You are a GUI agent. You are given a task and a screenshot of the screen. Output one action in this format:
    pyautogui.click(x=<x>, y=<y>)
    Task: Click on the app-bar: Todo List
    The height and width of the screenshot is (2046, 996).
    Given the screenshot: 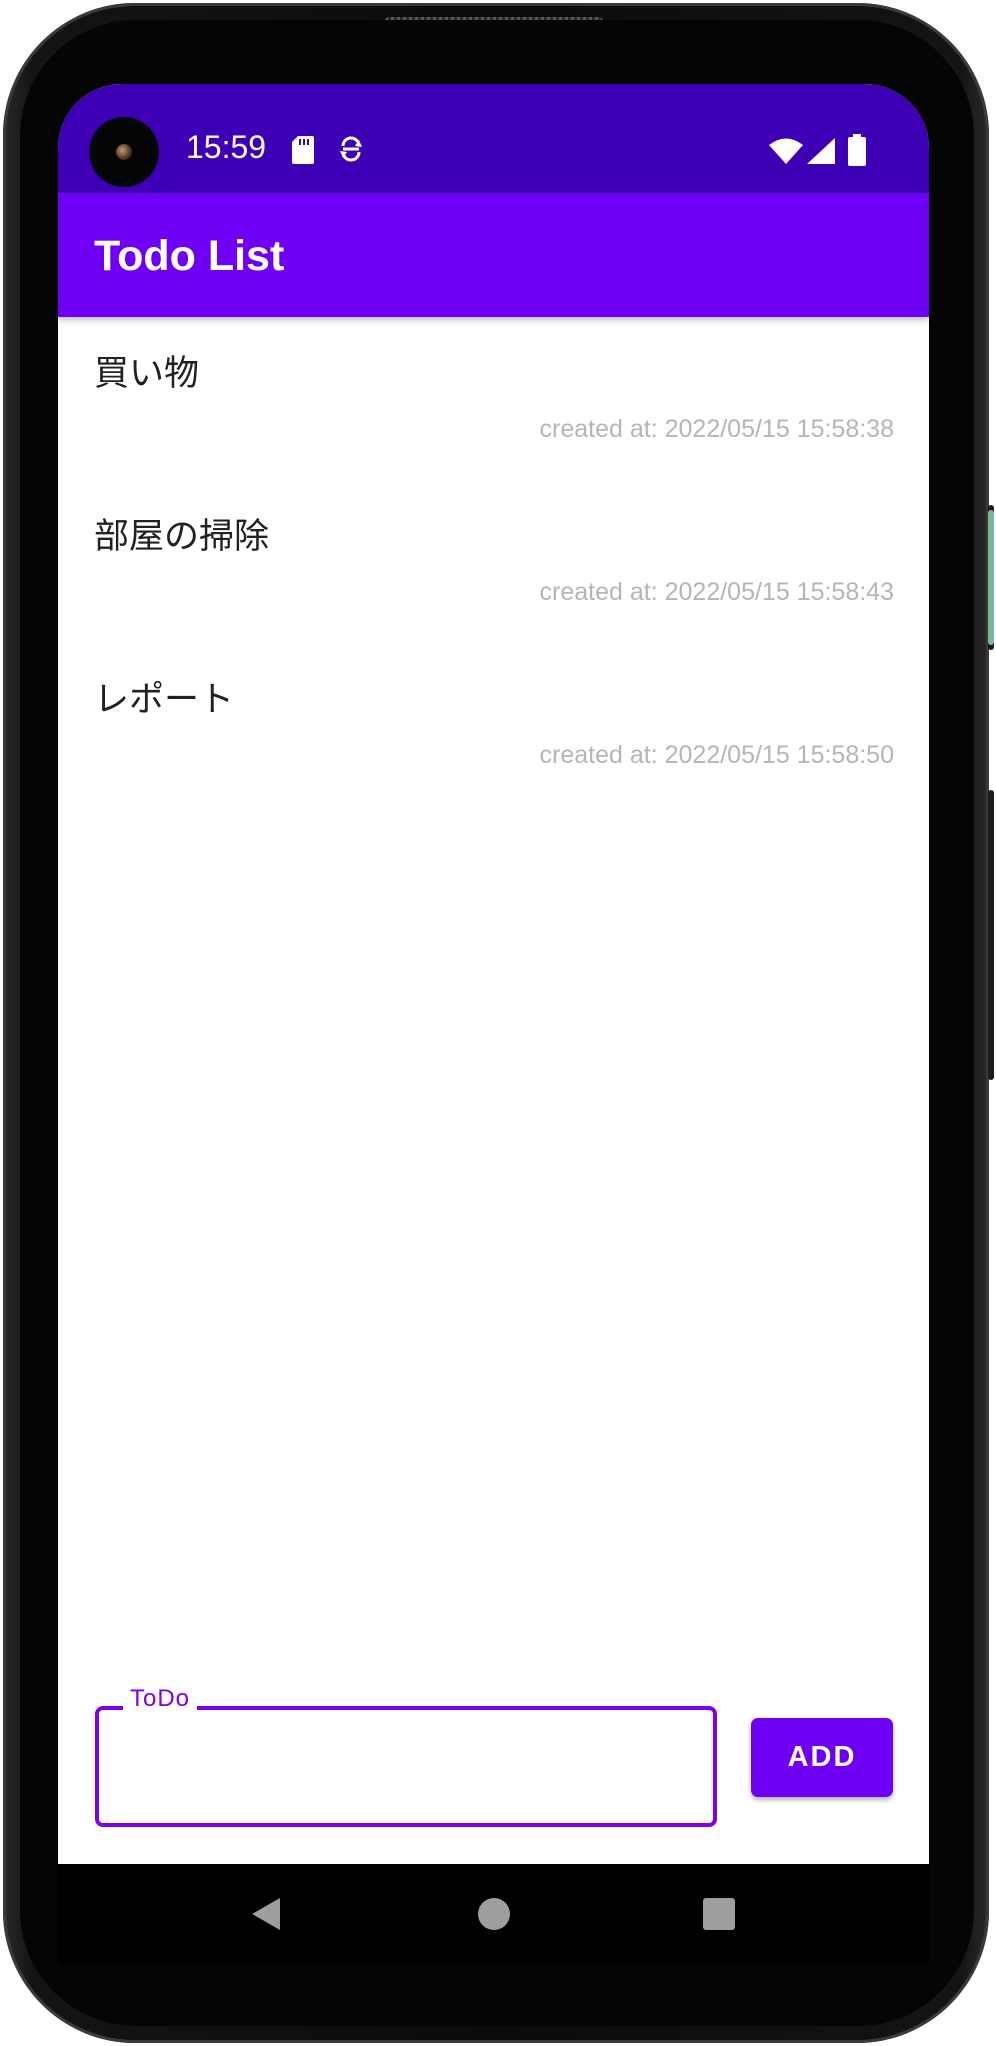 What is the action you would take?
    pyautogui.click(x=493, y=255)
    